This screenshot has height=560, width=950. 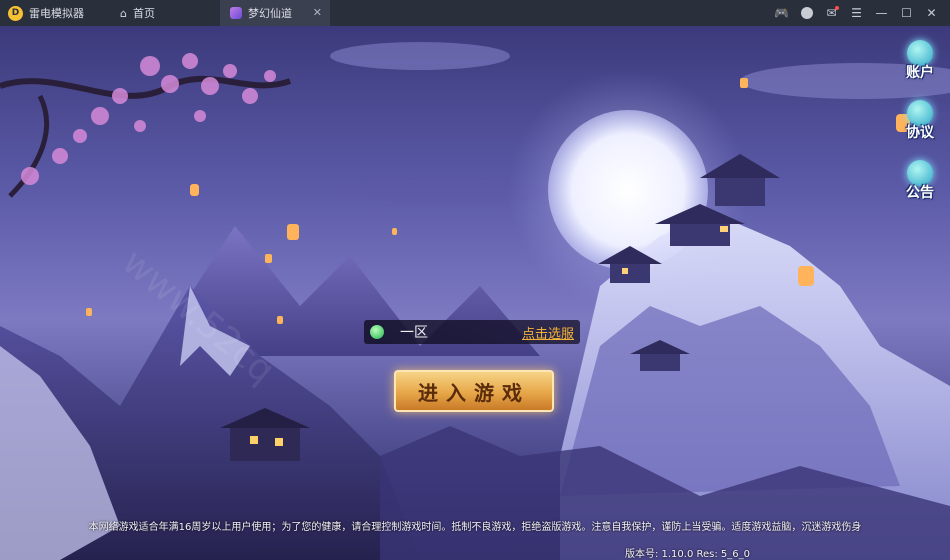 I want to click on tab-home: ⌂ 首页, so click(x=165, y=13).